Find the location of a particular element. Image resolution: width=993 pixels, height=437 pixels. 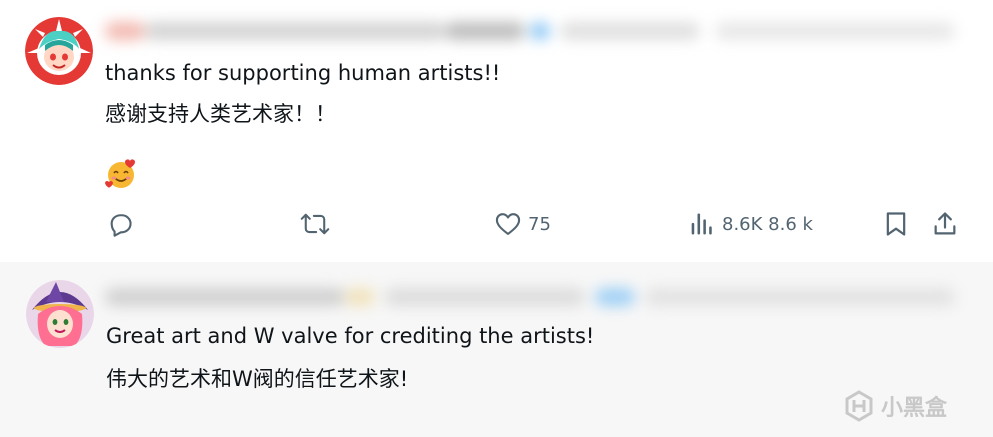

views-button: 8.6K 8.6 k is located at coordinates (750, 224).